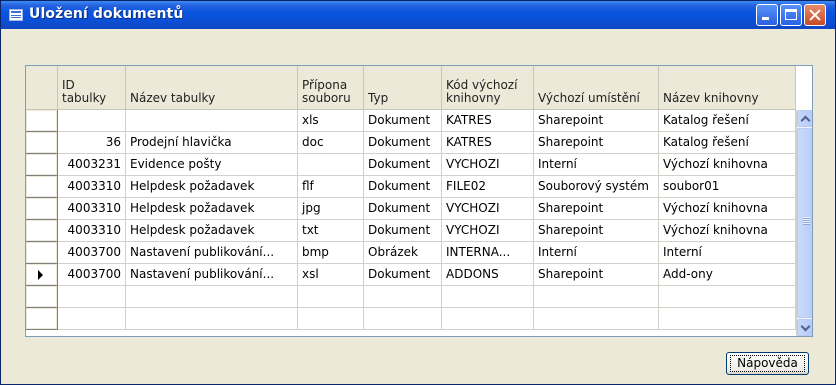 Image resolution: width=836 pixels, height=385 pixels. What do you see at coordinates (331, 253) in the screenshot?
I see `cell-ext: bmp` at bounding box center [331, 253].